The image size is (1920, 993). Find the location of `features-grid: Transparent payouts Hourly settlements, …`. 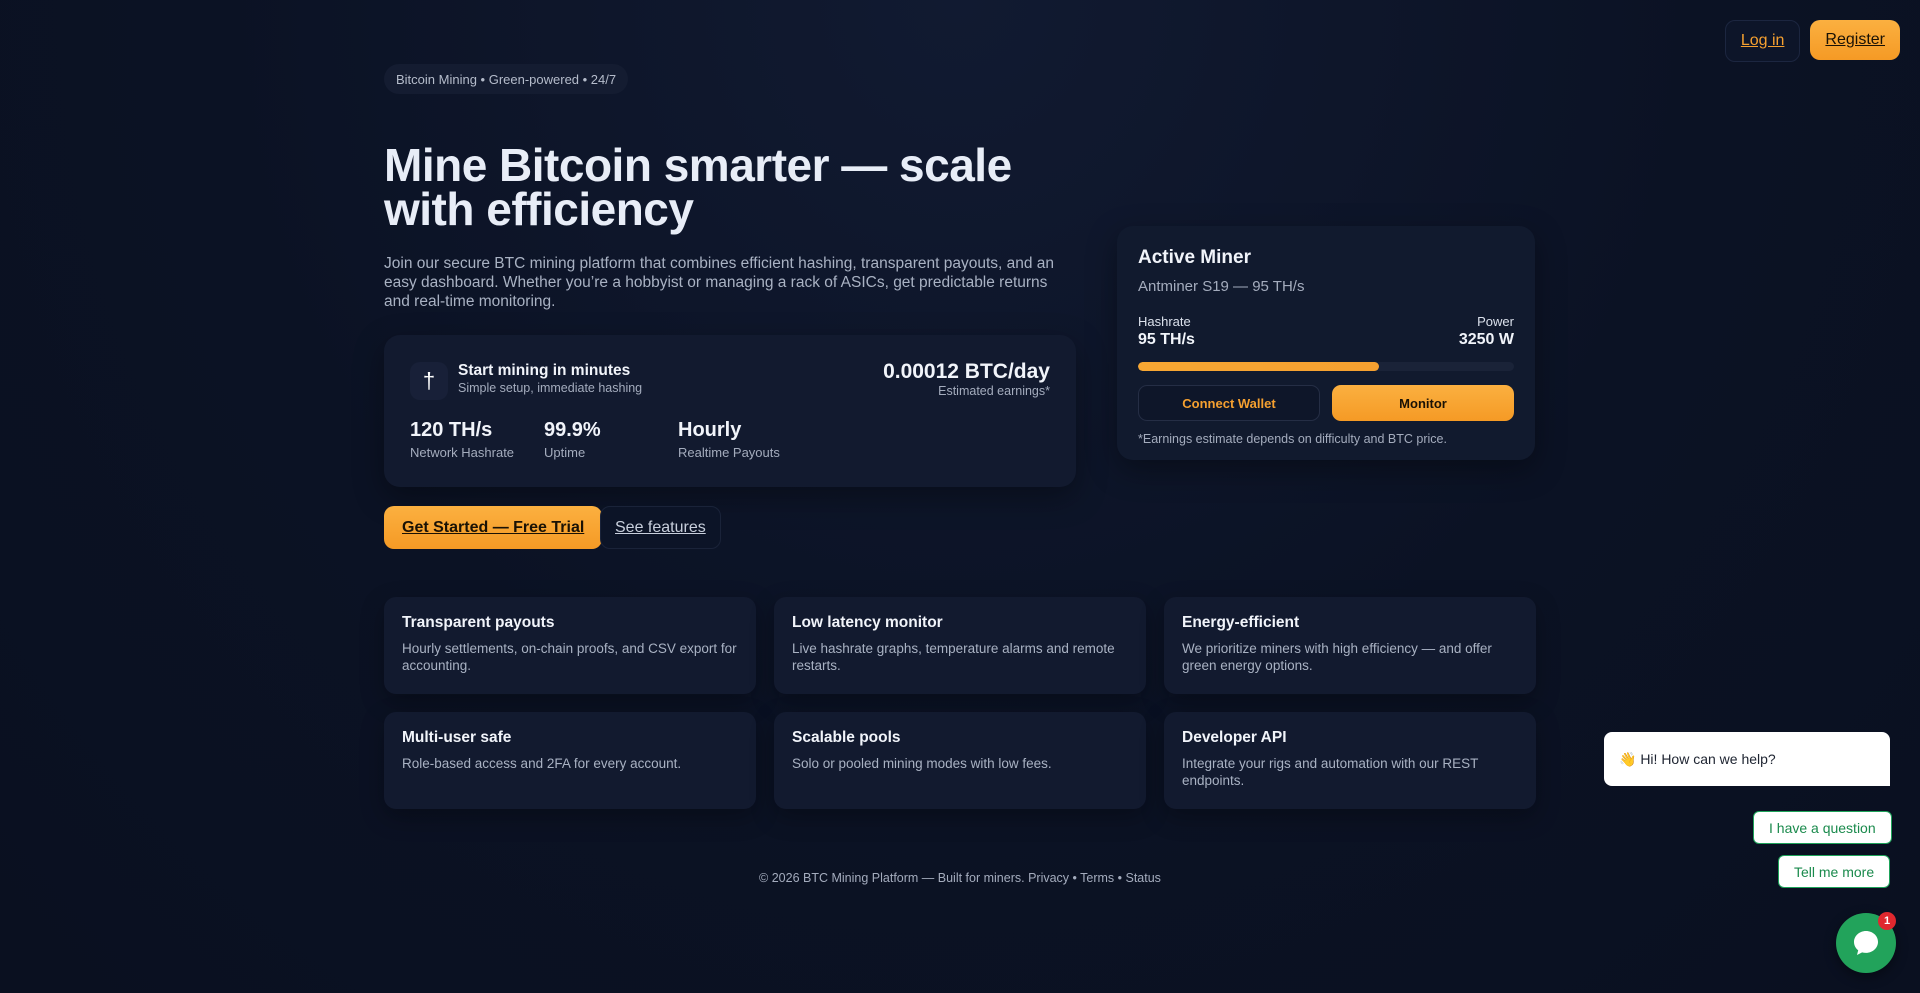

features-grid: Transparent payouts Hourly settlements, … is located at coordinates (960, 703).